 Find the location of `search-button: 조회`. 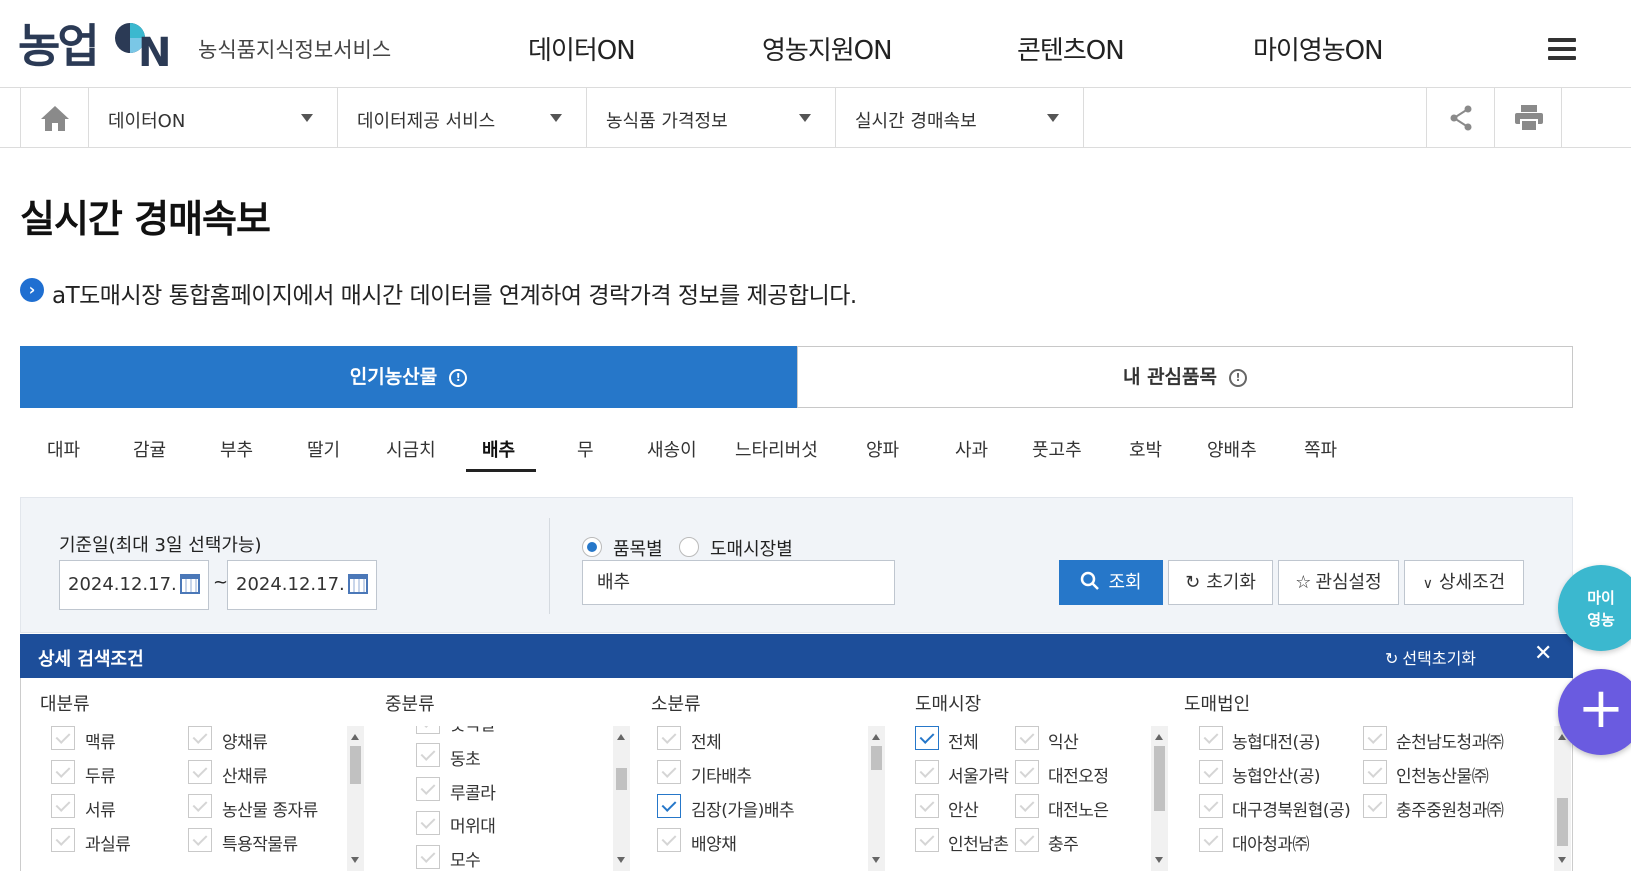

search-button: 조회 is located at coordinates (1111, 582).